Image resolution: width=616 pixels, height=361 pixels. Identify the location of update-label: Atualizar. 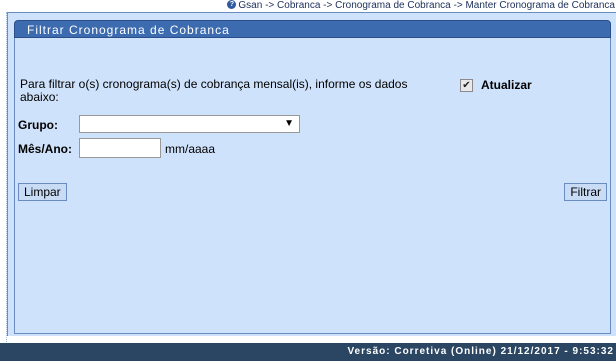
(506, 85).